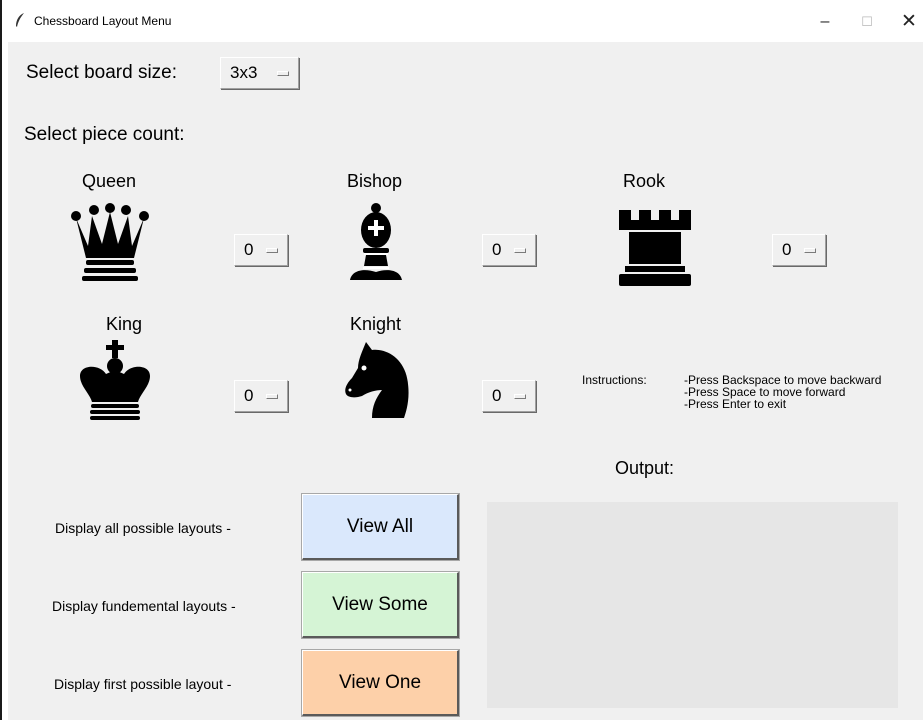 The image size is (923, 720). I want to click on queen-label: Queen, so click(109, 181).